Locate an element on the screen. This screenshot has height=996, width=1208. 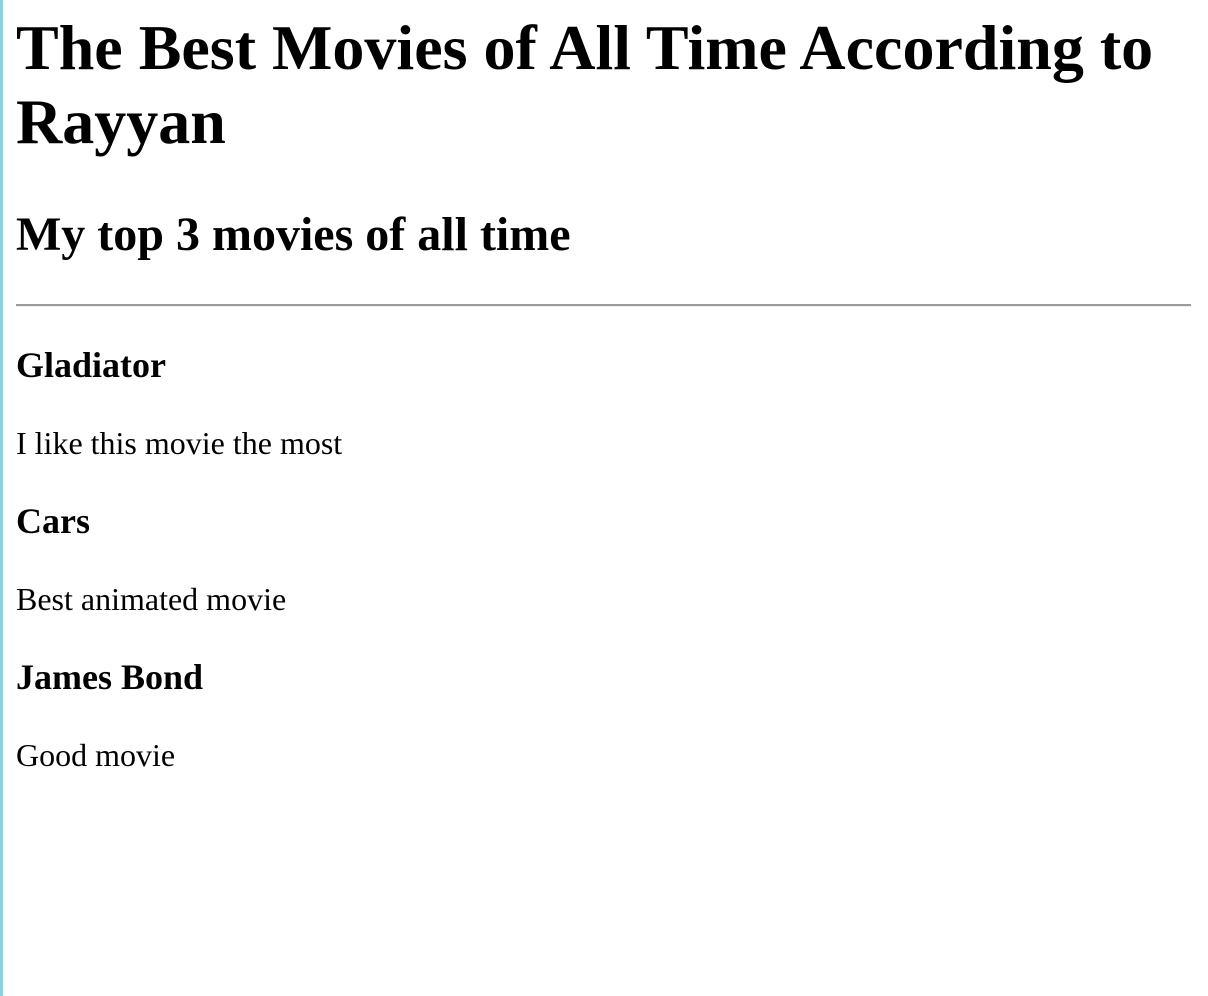
movie-item-gladiator: Gladiator I like this movie the most is located at coordinates (604, 403).